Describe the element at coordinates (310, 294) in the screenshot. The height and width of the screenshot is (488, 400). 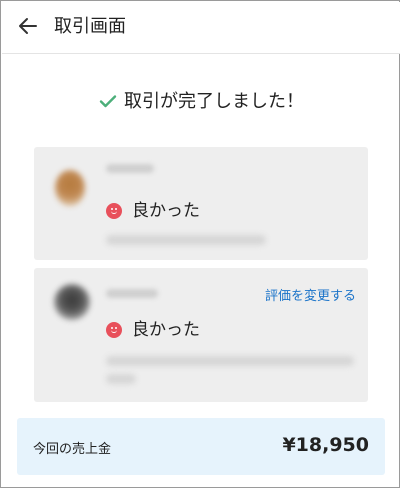
I see `change-rating-link: 評価を変更する` at that location.